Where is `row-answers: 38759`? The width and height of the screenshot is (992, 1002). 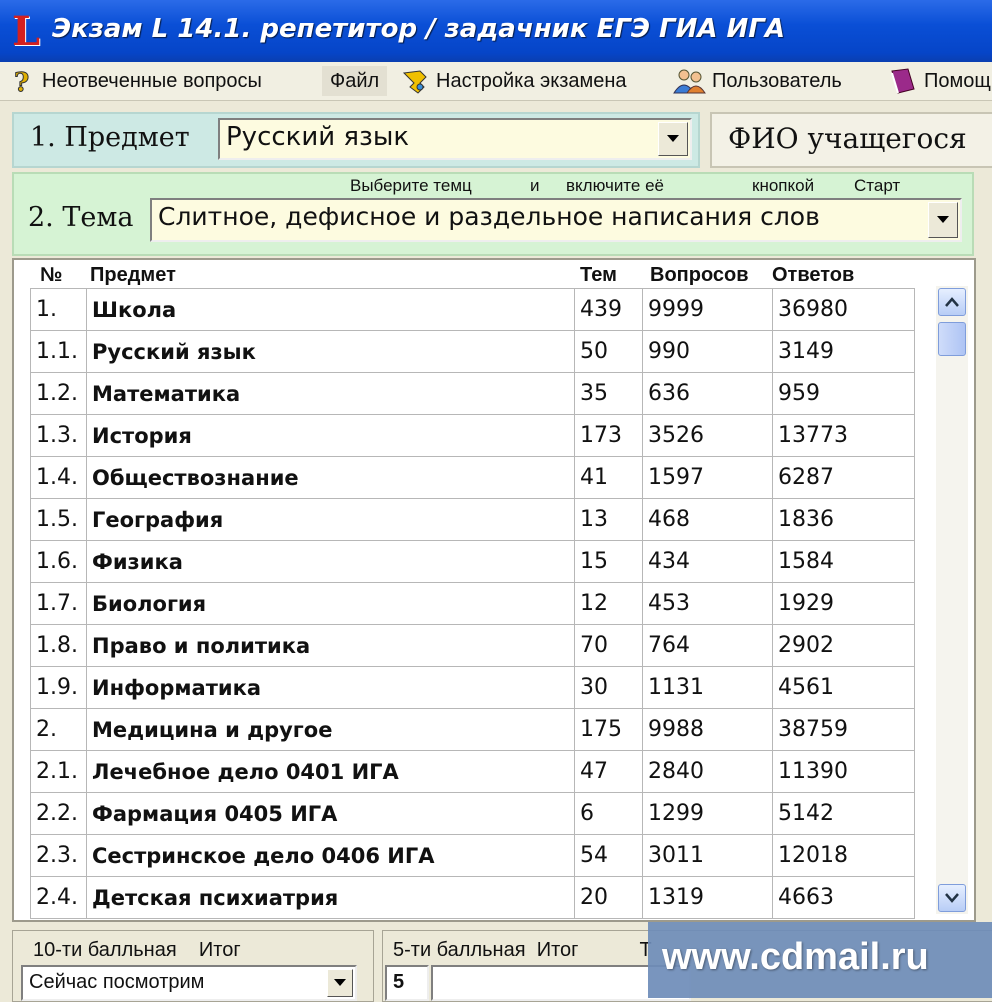
row-answers: 38759 is located at coordinates (843, 729).